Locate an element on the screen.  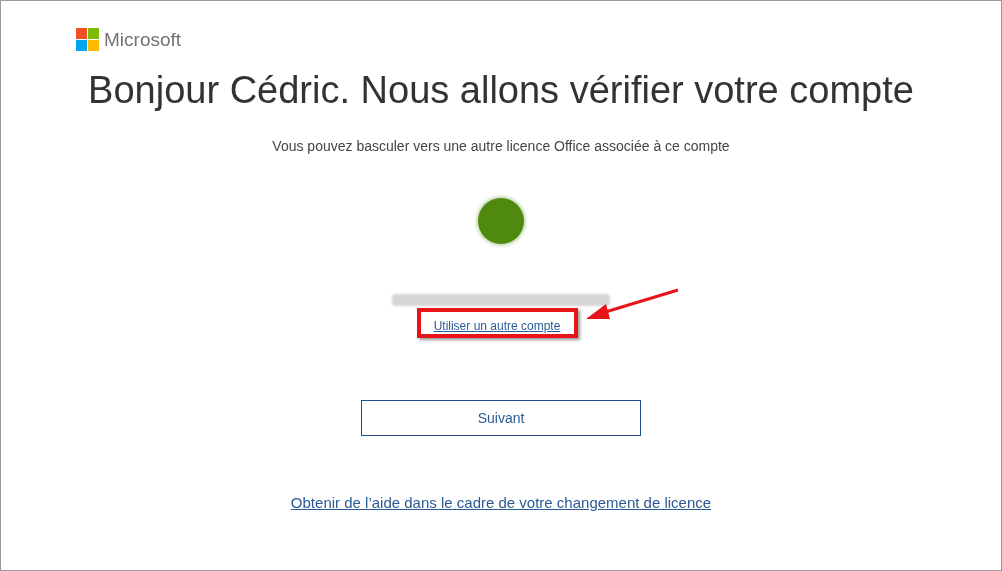
switch-account-link: Utiliser un autre compte is located at coordinates (497, 326).